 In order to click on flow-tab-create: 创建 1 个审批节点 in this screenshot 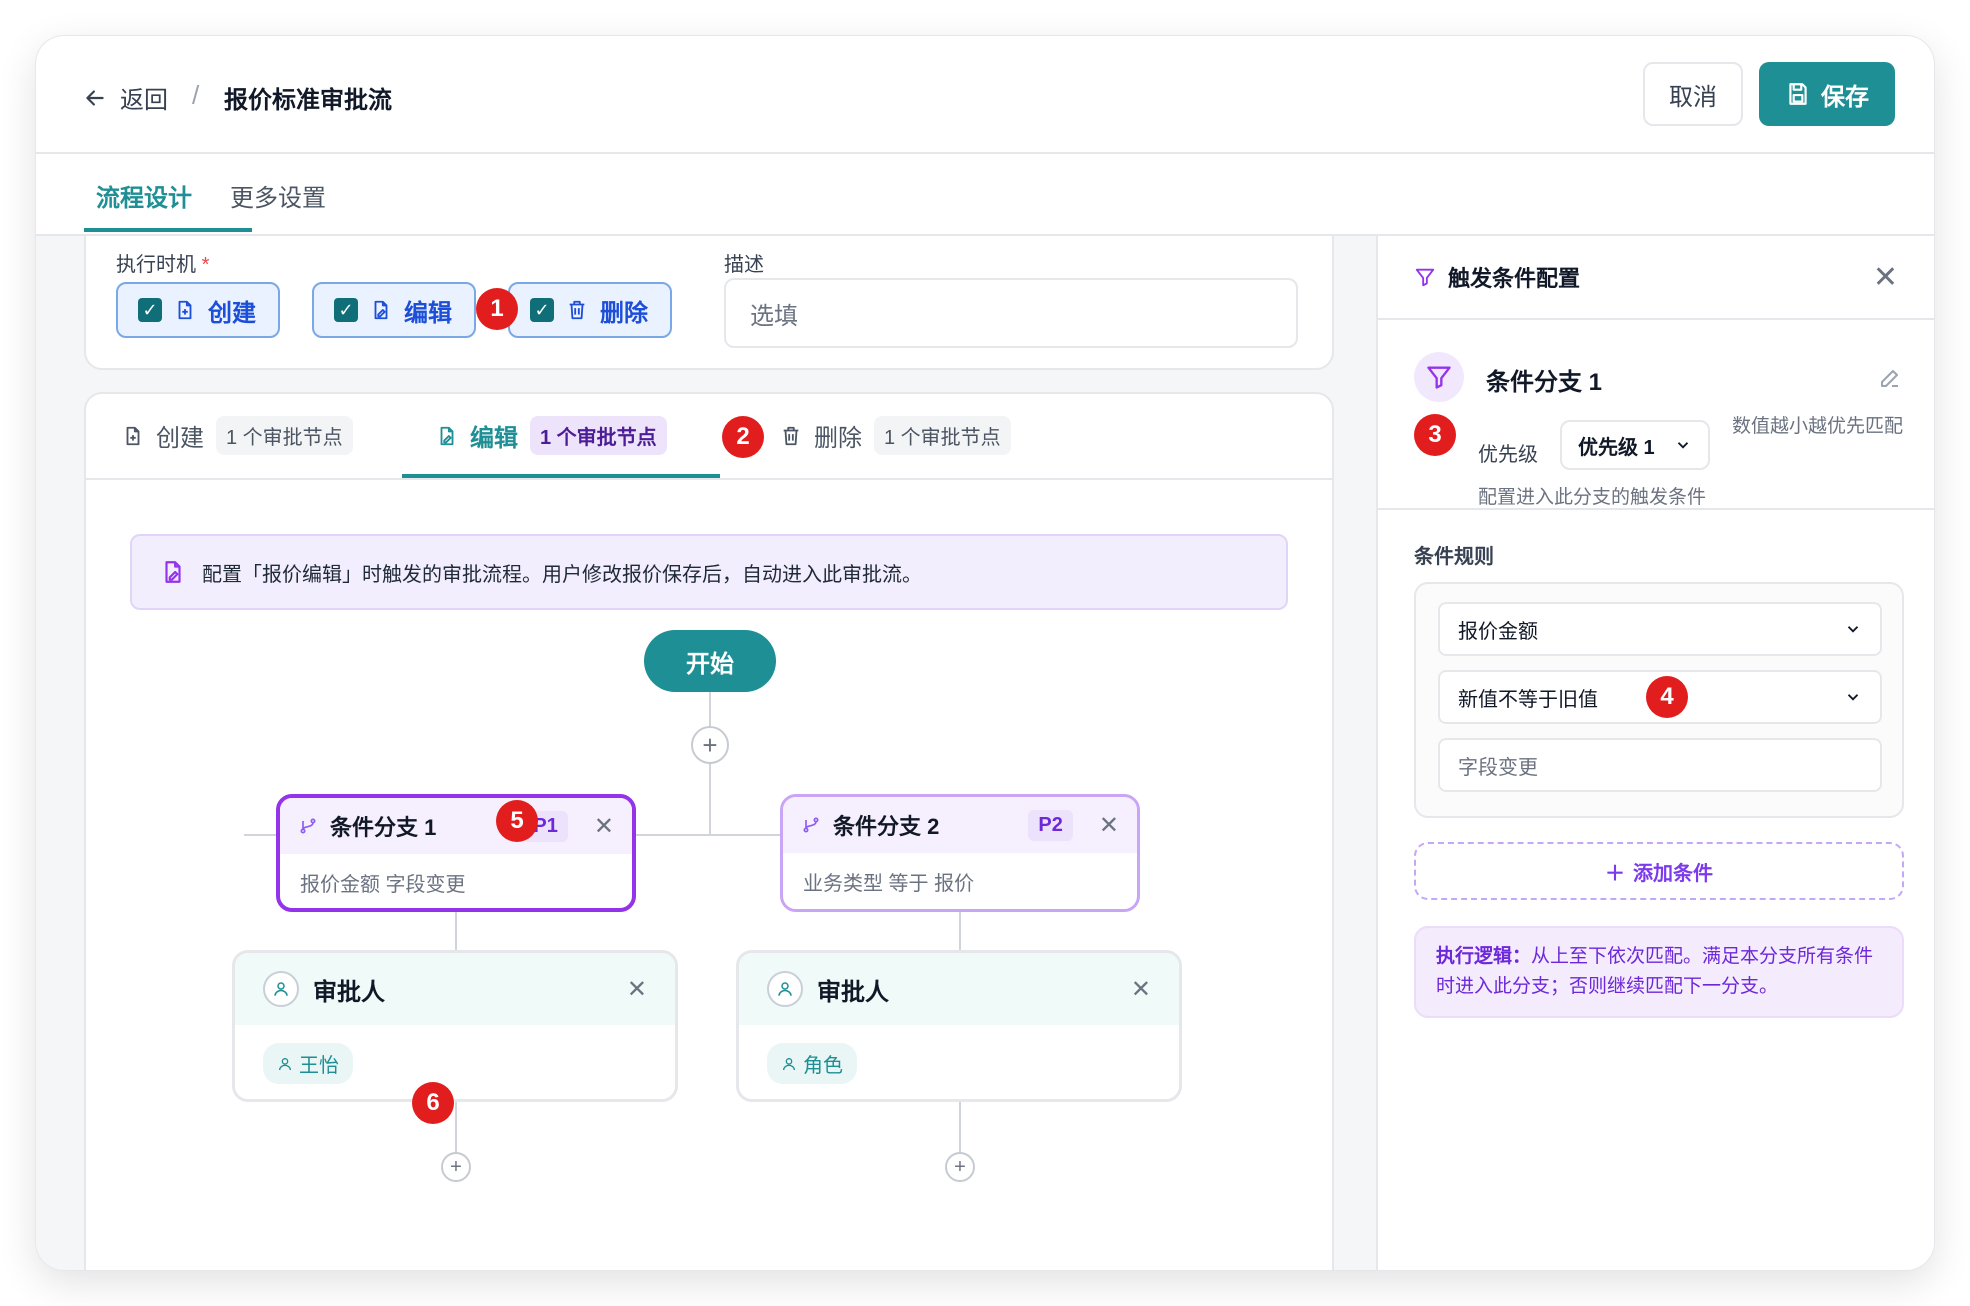, I will do `click(237, 435)`.